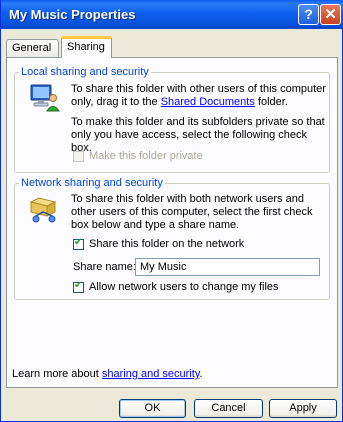 Image resolution: width=343 pixels, height=422 pixels. Describe the element at coordinates (104, 267) in the screenshot. I see `share-name-label: Share name:` at that location.